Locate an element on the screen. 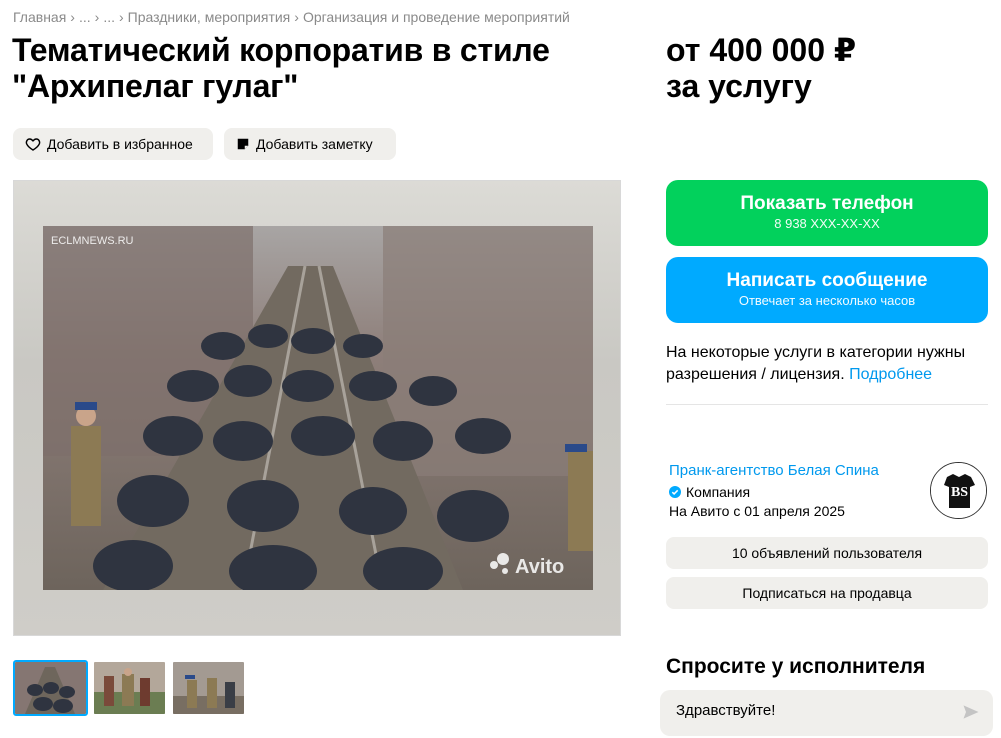 This screenshot has height=738, width=1001. response-time: Отвечает за несколько часов is located at coordinates (827, 300).